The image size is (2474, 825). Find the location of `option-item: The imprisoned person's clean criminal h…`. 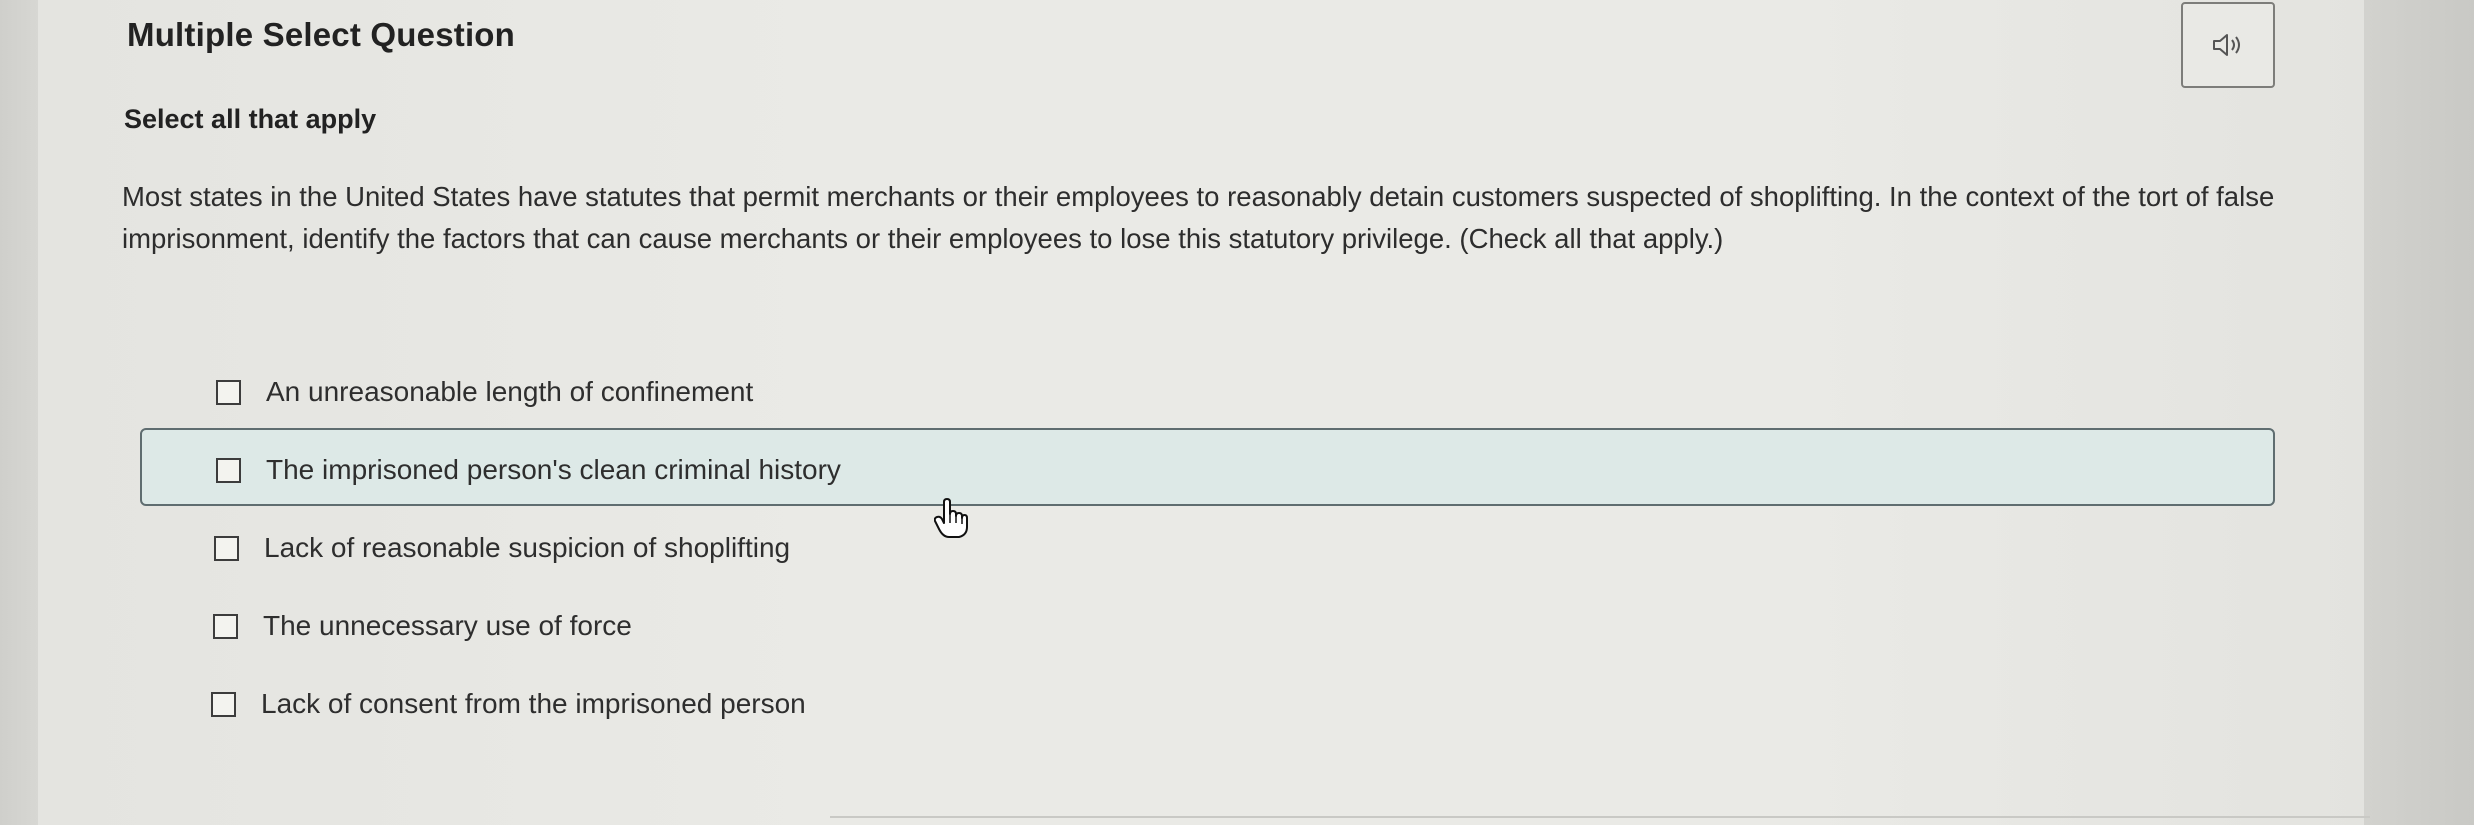

option-item: The imprisoned person's clean criminal h… is located at coordinates (528, 470).